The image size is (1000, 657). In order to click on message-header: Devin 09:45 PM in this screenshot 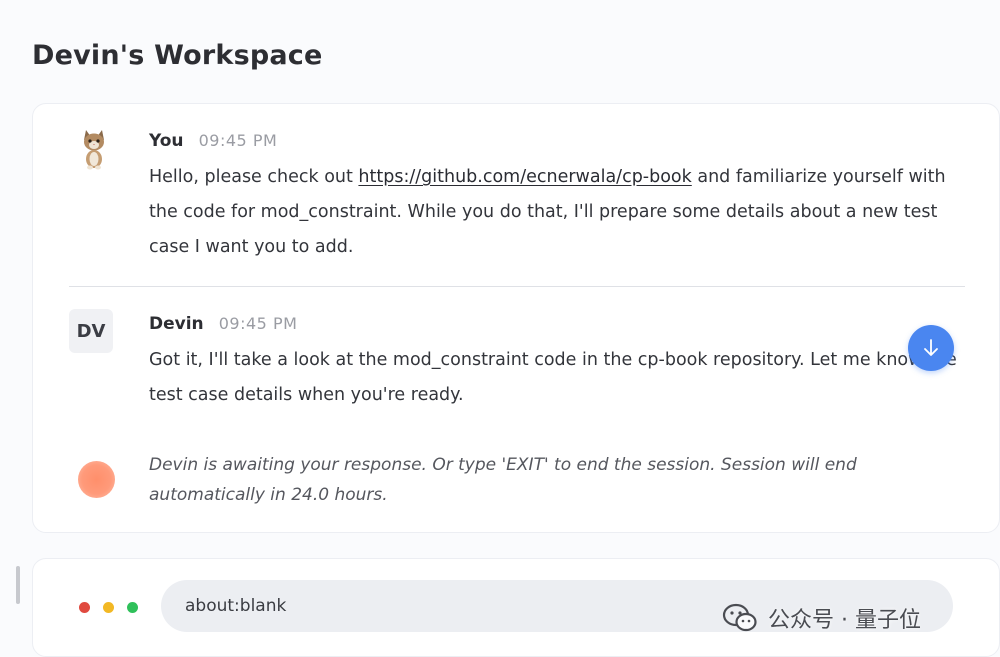, I will do `click(223, 324)`.